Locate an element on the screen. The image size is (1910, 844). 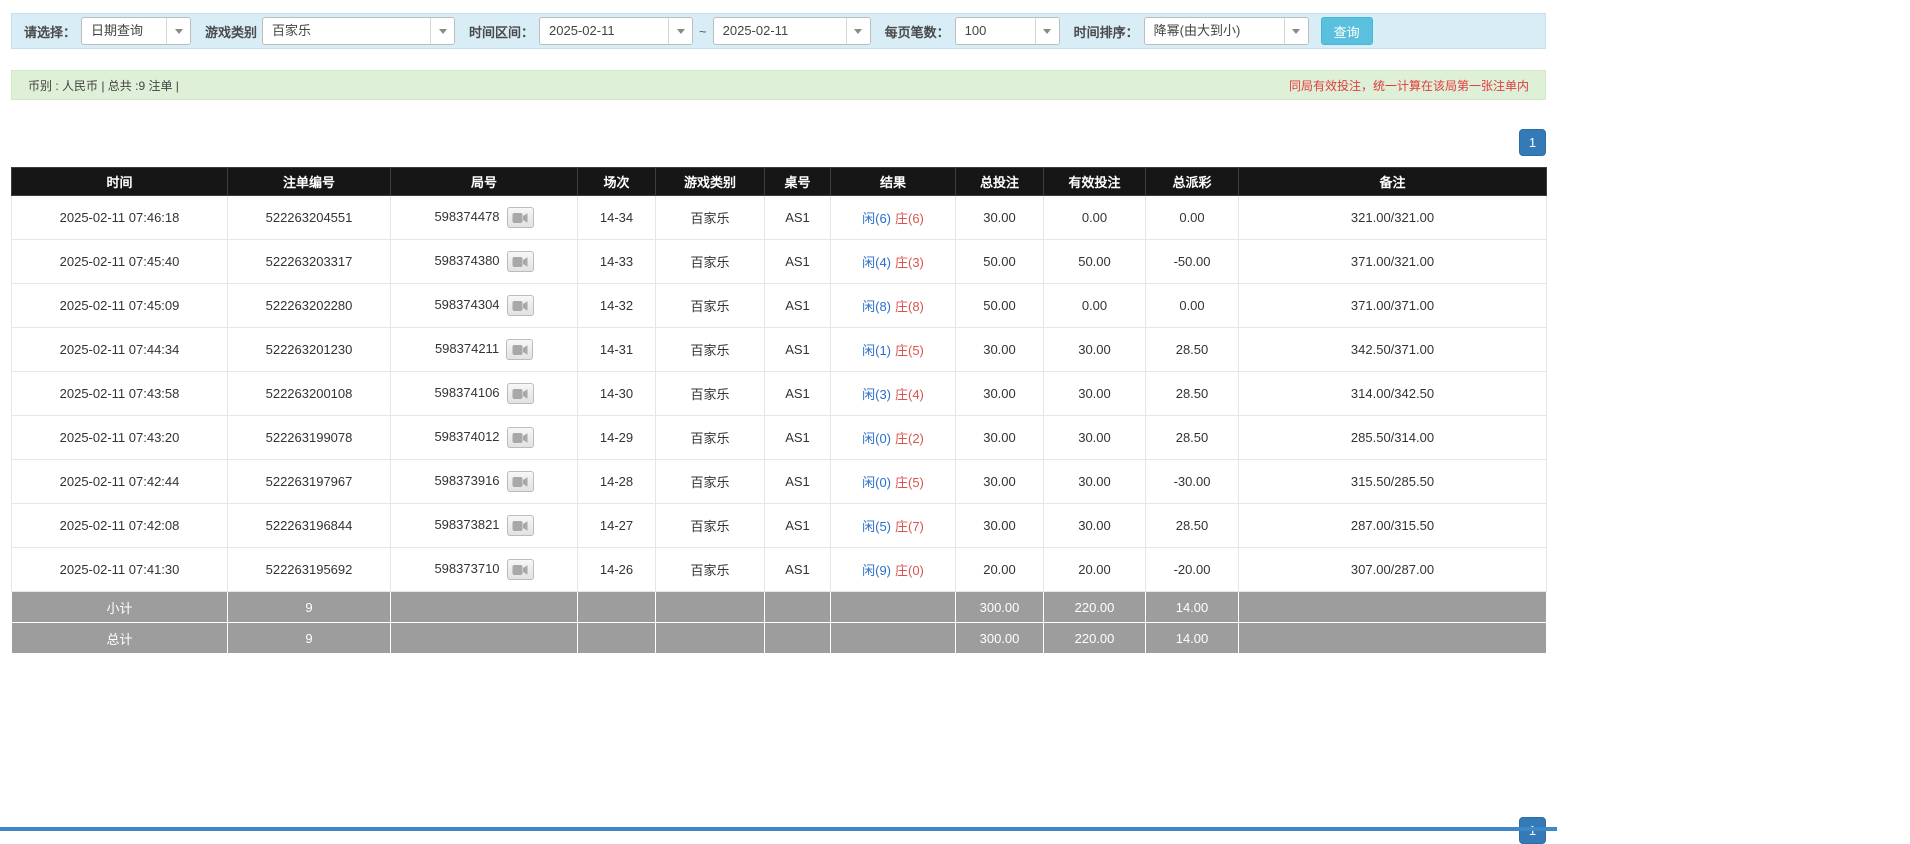
cell-result: 闲(4) 庄(3) is located at coordinates (893, 261).